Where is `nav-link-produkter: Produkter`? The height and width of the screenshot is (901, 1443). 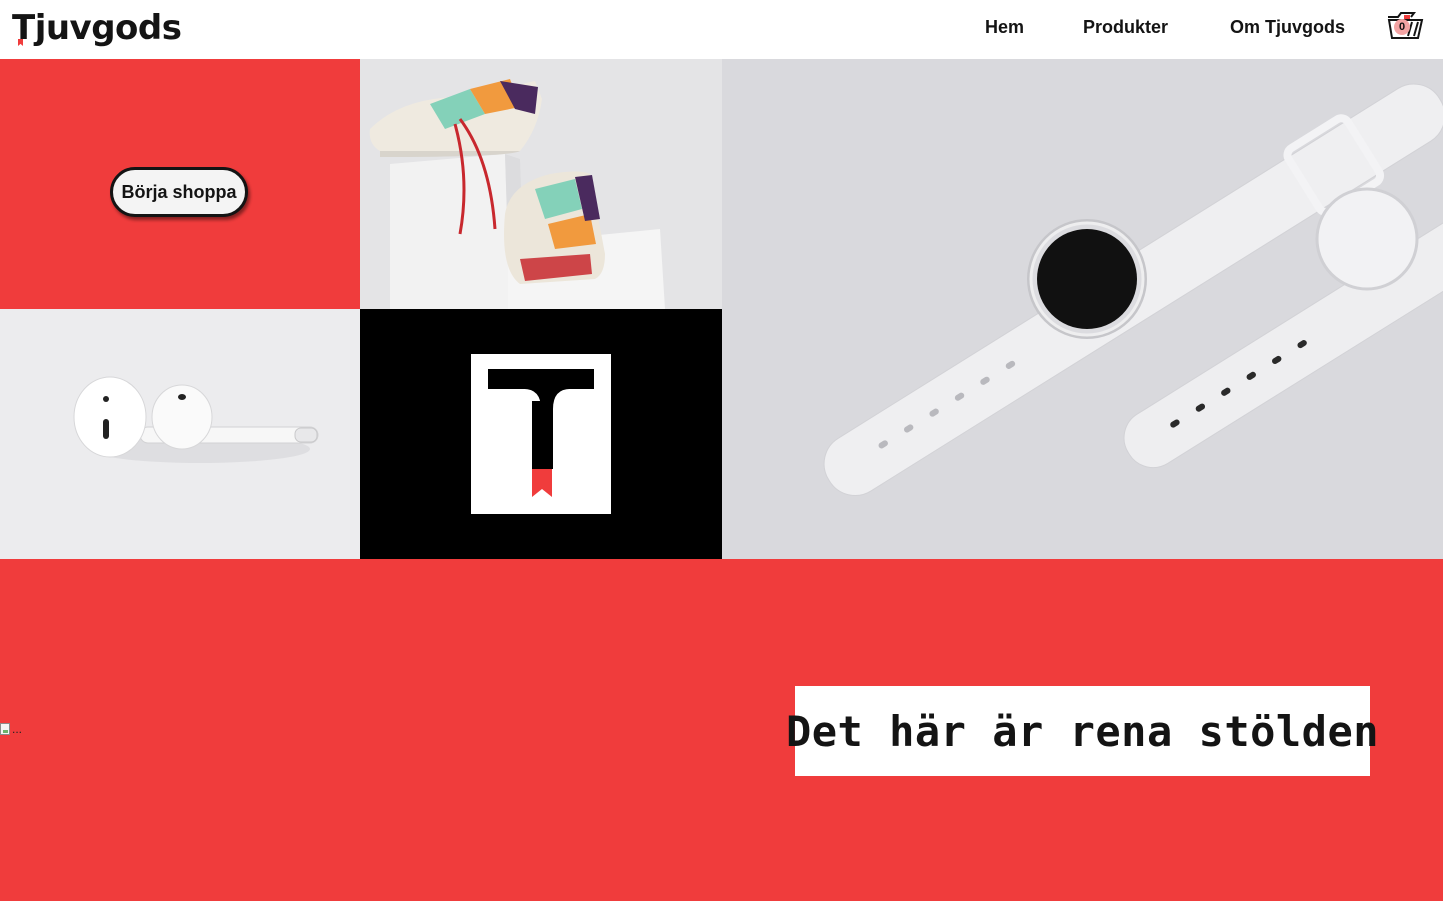
nav-link-produkter: Produkter is located at coordinates (1125, 27).